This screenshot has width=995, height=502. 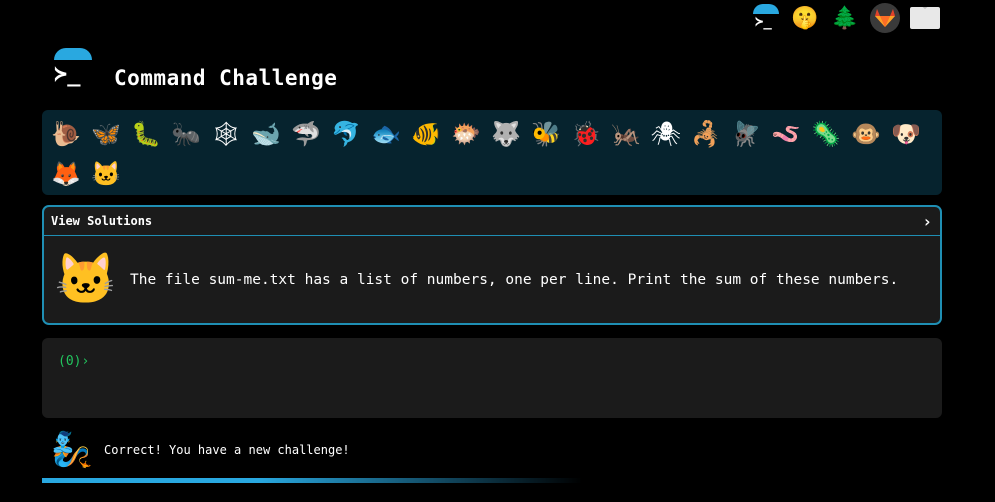 I want to click on shushing-face-icon: 🤫, so click(x=805, y=18).